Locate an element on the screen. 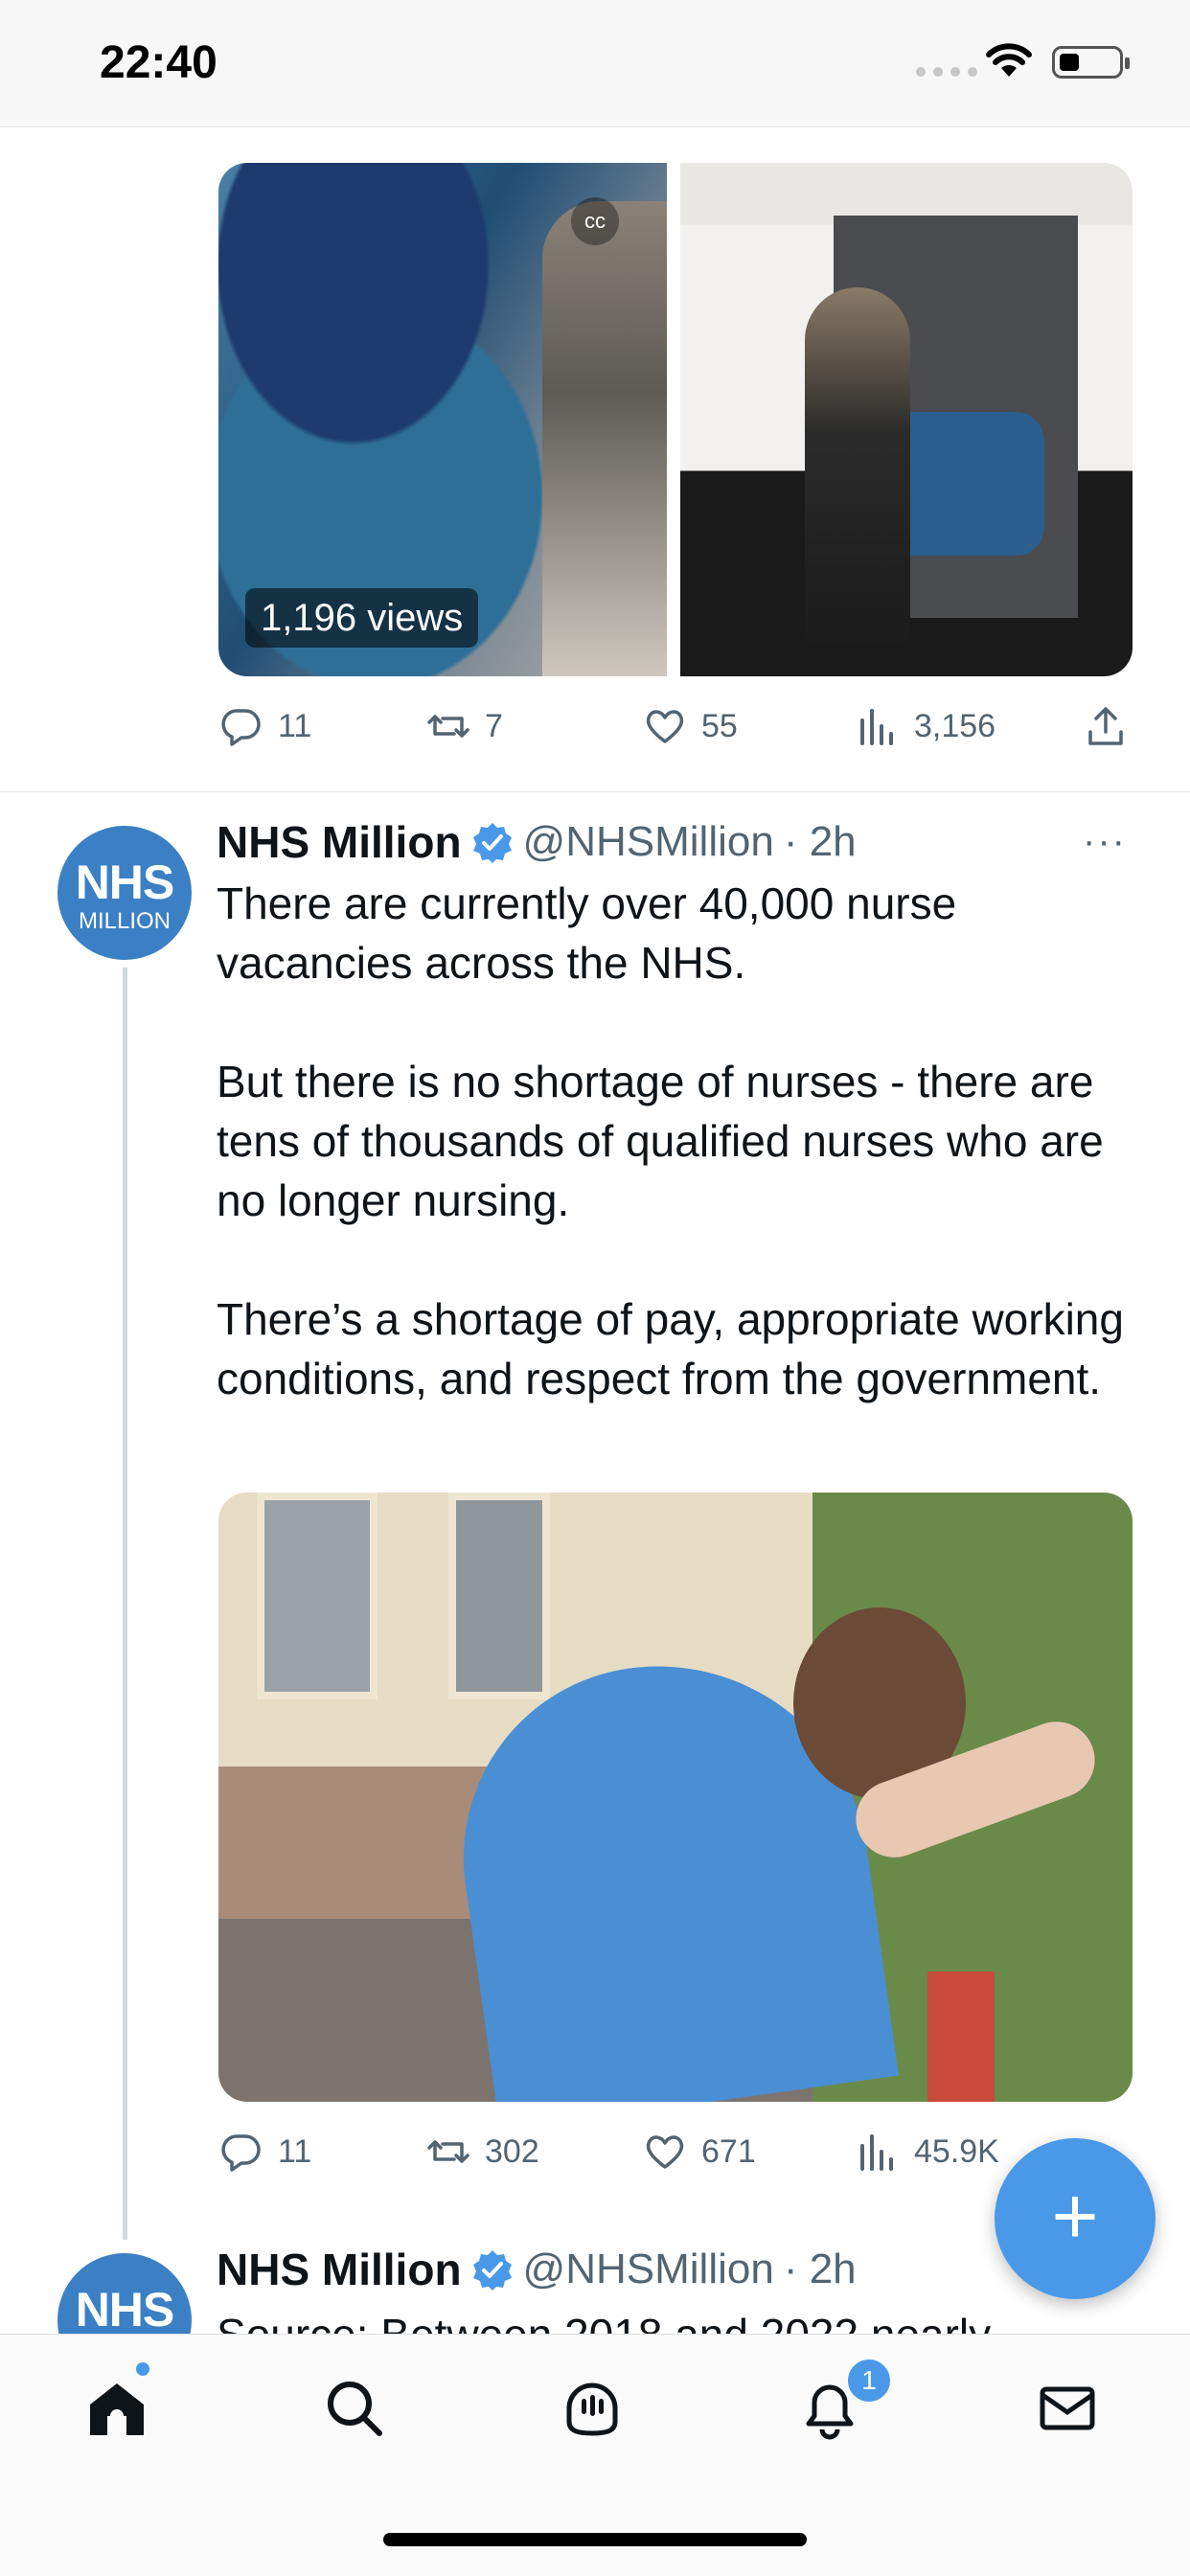 This screenshot has width=1190, height=2576. share-button is located at coordinates (1106, 726).